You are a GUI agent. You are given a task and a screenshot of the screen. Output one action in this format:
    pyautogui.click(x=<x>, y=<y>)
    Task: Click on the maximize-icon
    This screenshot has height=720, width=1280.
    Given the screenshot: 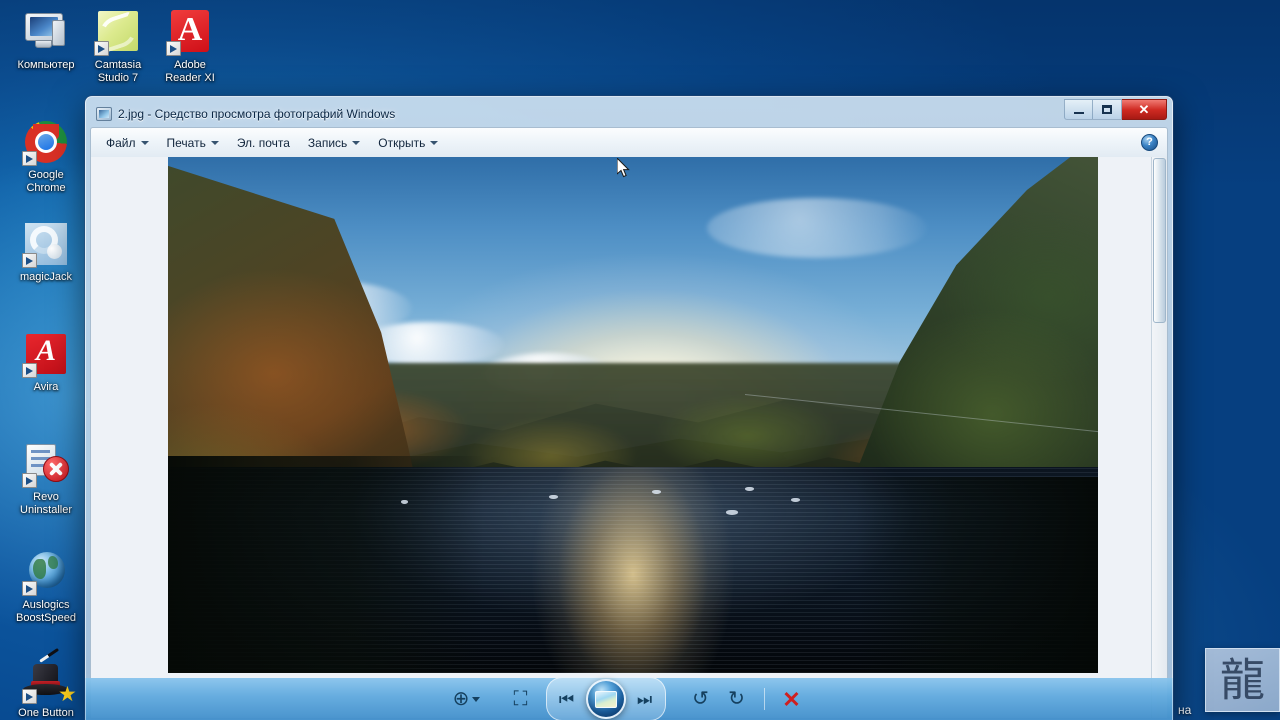 What is the action you would take?
    pyautogui.click(x=1107, y=109)
    